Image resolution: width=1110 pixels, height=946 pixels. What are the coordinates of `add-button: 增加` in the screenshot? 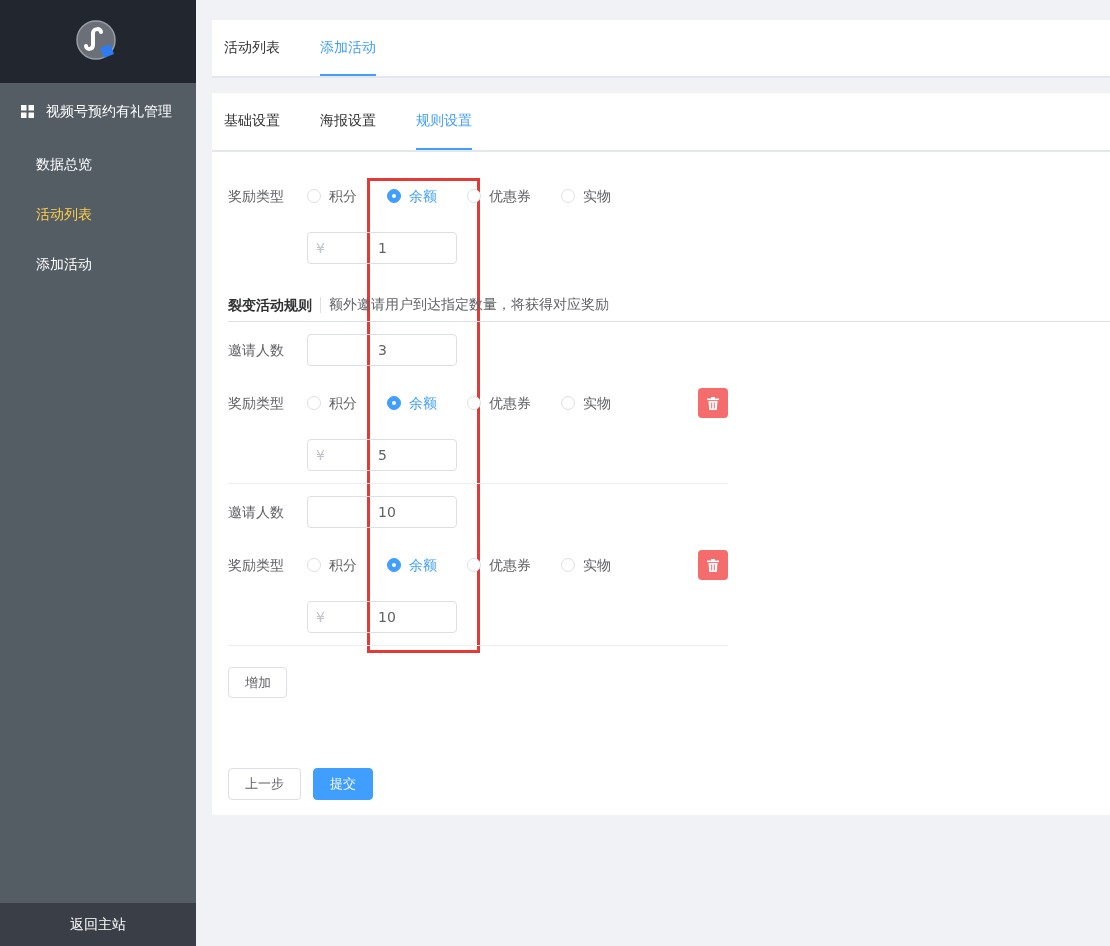 It's located at (257, 682).